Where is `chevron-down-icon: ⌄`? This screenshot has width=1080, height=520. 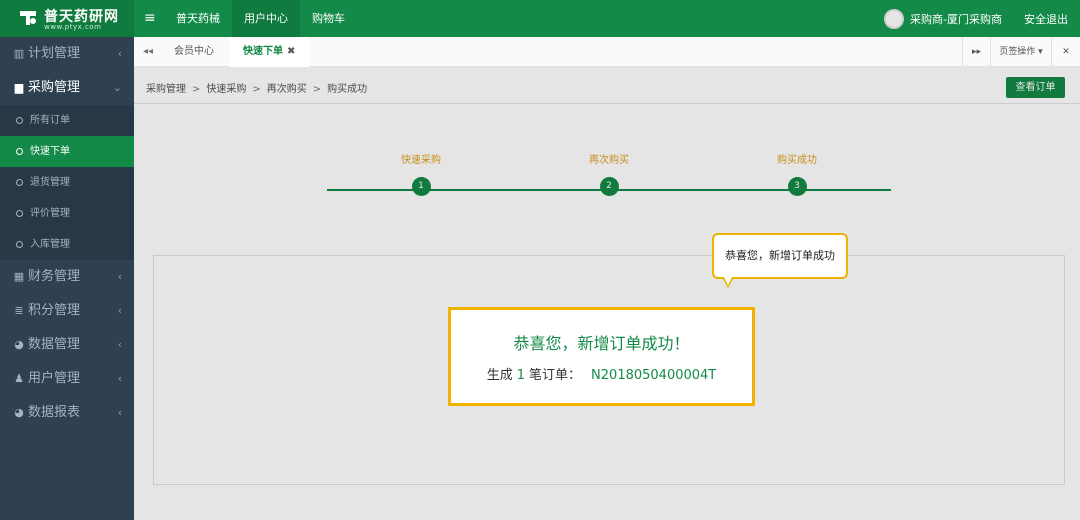
chevron-down-icon: ⌄ is located at coordinates (117, 87).